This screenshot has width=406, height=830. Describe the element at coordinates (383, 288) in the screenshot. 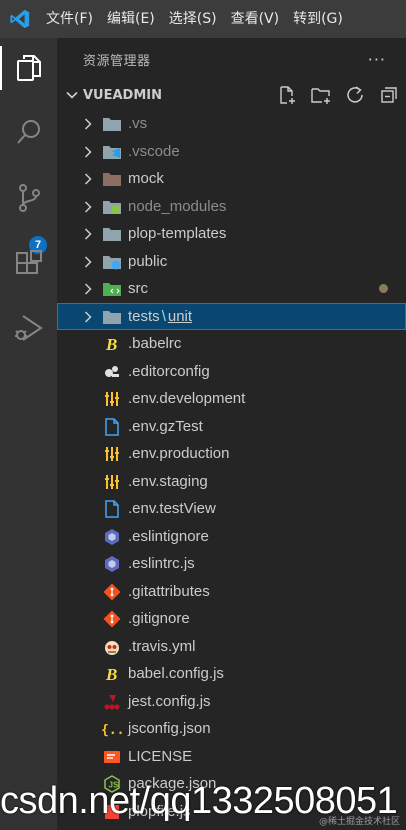

I see `modified-indicator` at that location.